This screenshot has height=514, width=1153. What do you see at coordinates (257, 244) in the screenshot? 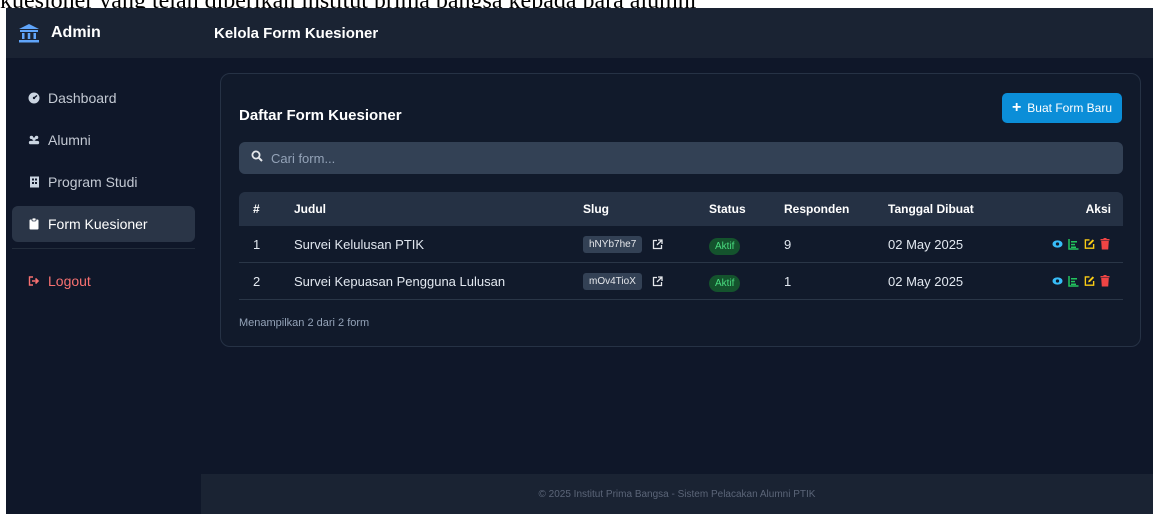
I see `row-num: 1` at bounding box center [257, 244].